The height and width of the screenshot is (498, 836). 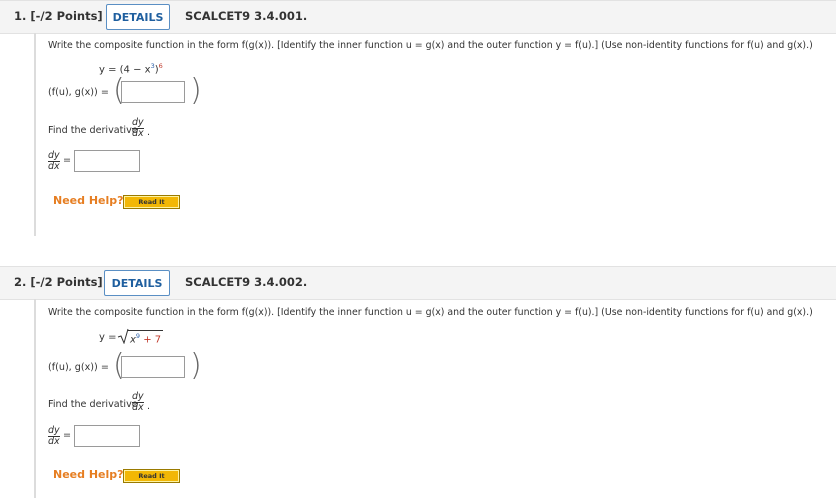 I want to click on radicand-constant: + 7, so click(x=152, y=340).